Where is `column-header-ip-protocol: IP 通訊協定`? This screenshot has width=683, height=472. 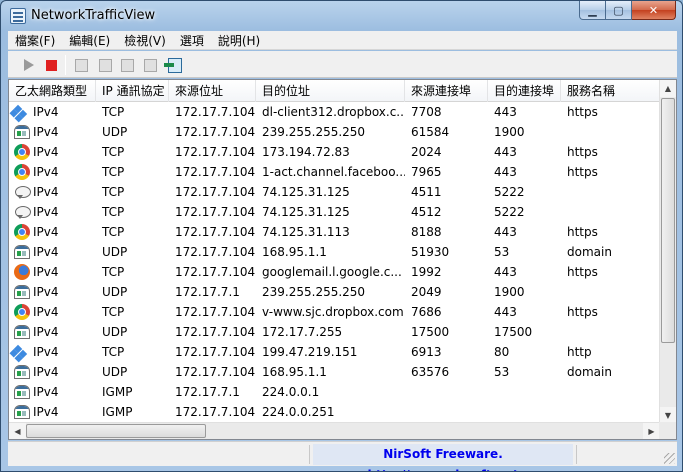
column-header-ip-protocol: IP 通訊協定 is located at coordinates (132, 91).